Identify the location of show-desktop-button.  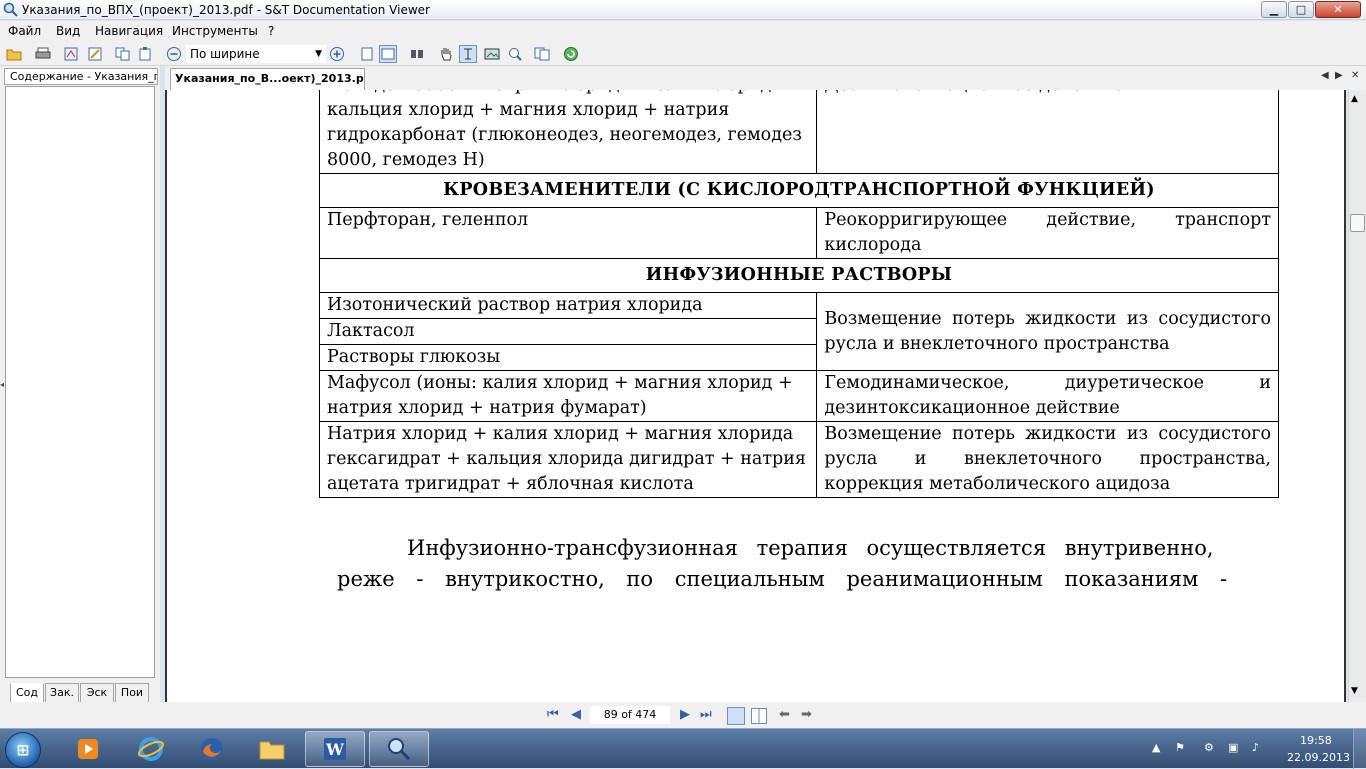
(1359, 749).